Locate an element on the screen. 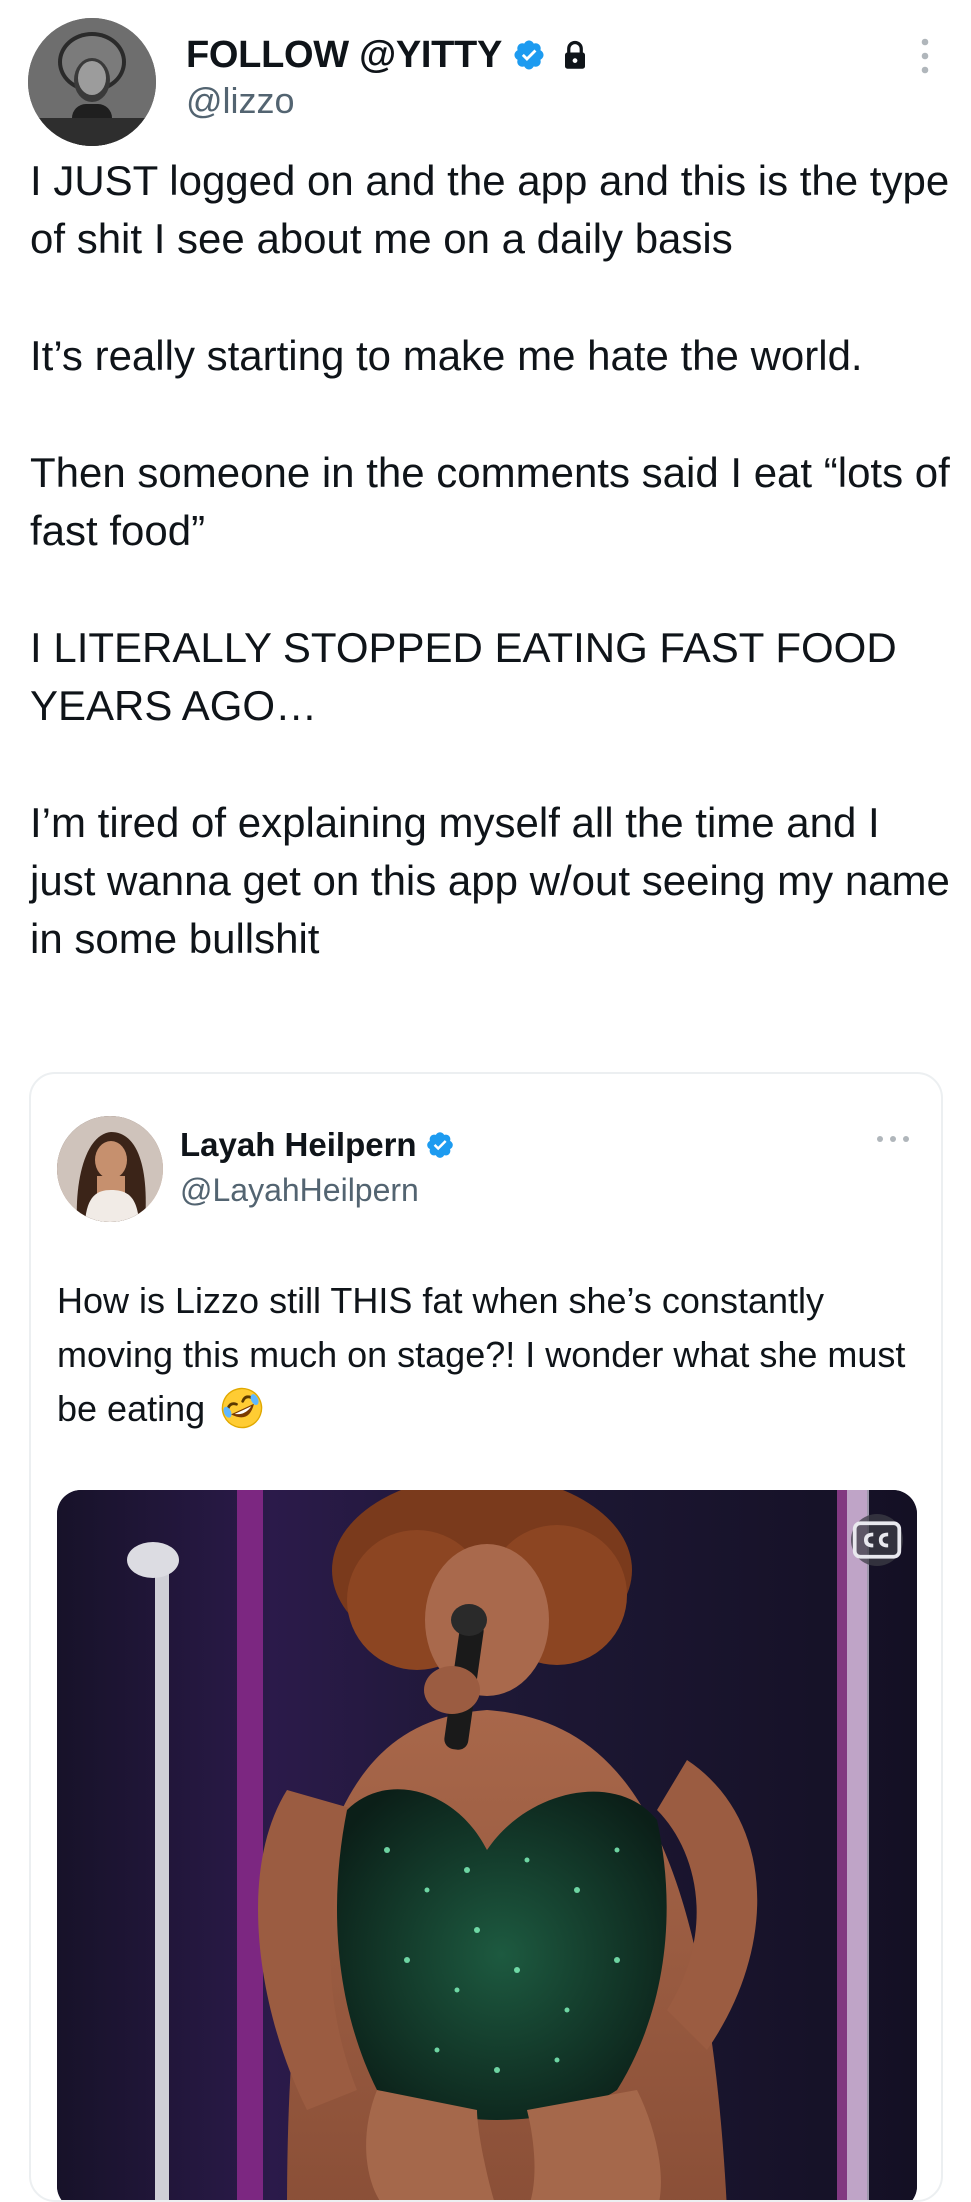 The width and height of the screenshot is (971, 2202). author-avatar is located at coordinates (92, 82).